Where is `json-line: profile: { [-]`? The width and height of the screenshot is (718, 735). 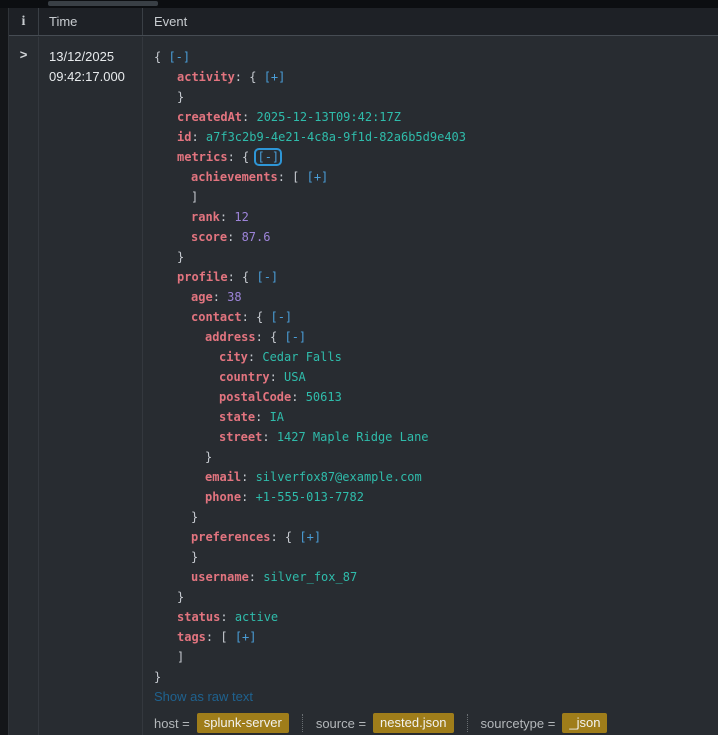 json-line: profile: { [-] is located at coordinates (447, 277).